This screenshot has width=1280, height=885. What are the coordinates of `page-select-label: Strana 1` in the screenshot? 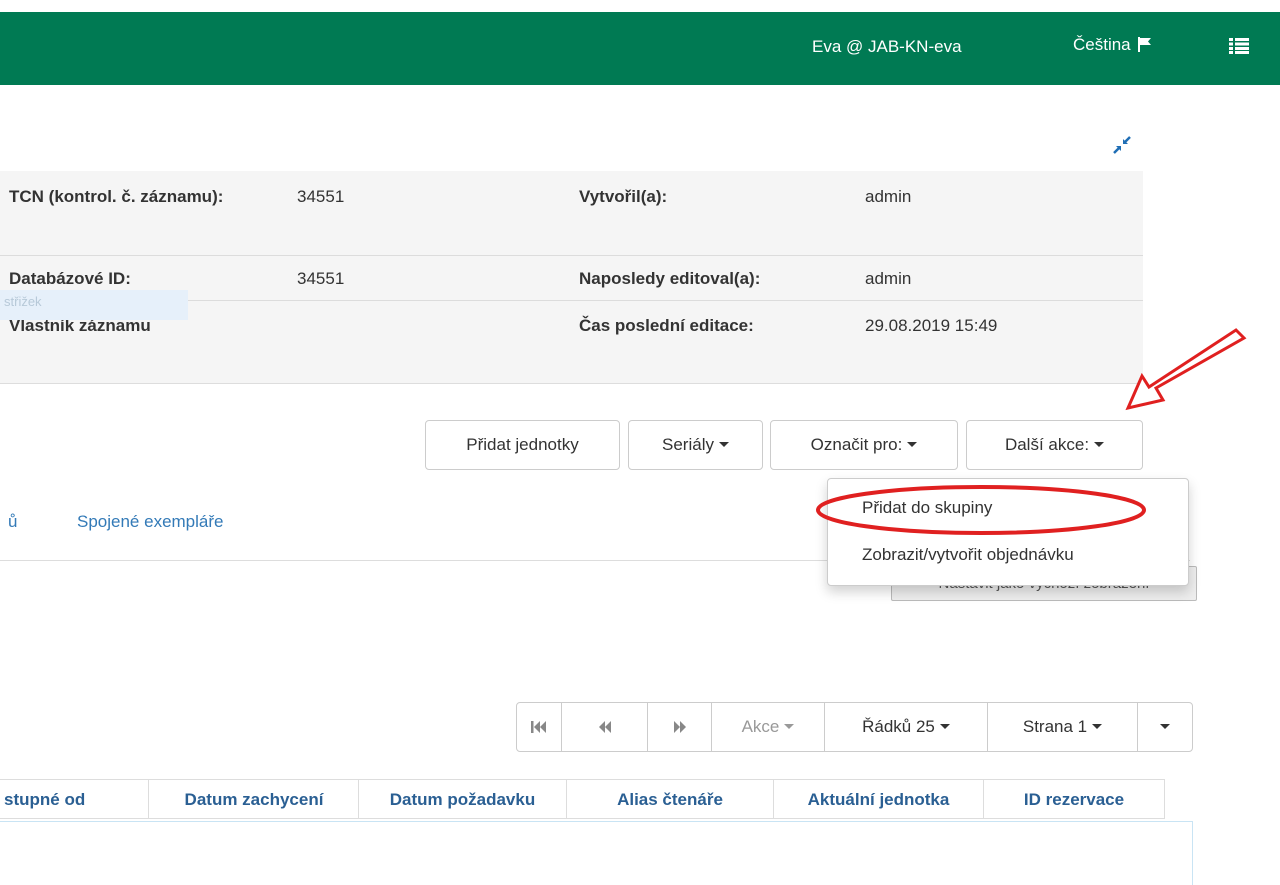 It's located at (1055, 726).